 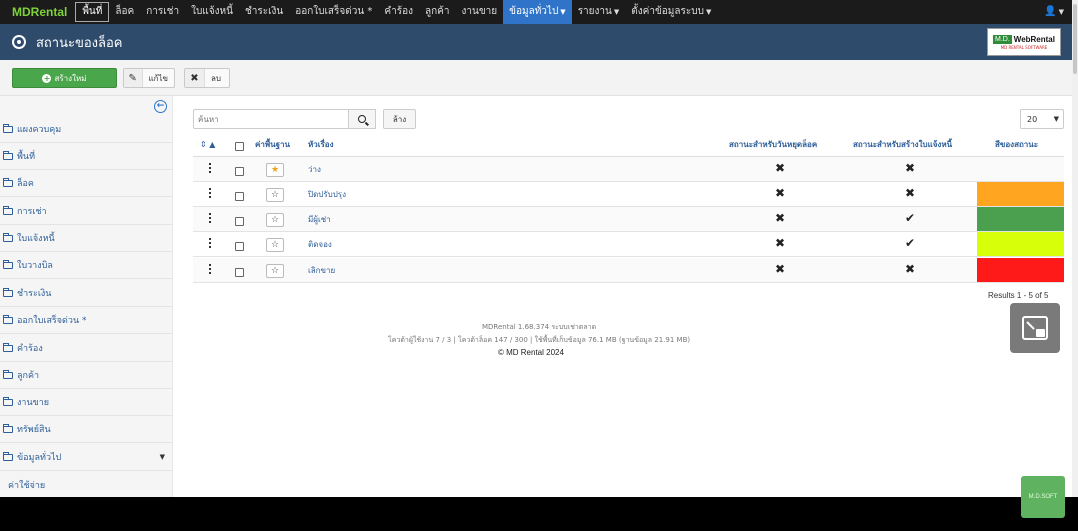 I want to click on nav-rental: การเช่า, so click(x=162, y=12).